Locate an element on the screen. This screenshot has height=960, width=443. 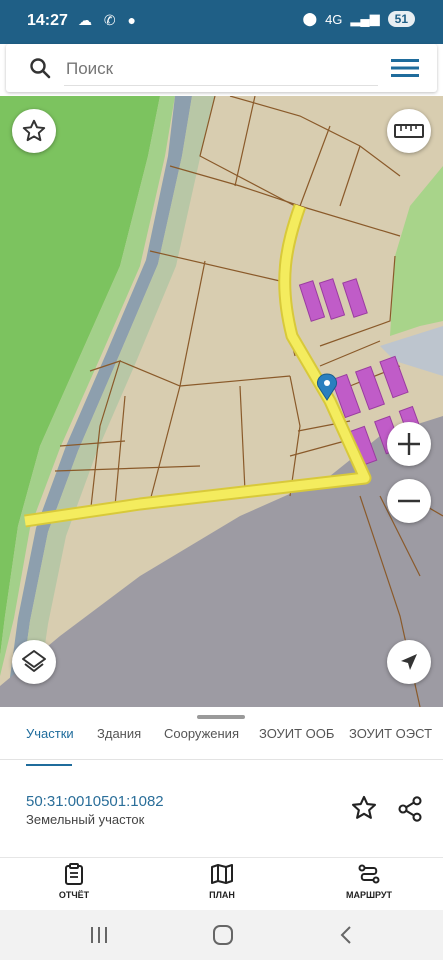
status-time: 14:27 is located at coordinates (47, 20).